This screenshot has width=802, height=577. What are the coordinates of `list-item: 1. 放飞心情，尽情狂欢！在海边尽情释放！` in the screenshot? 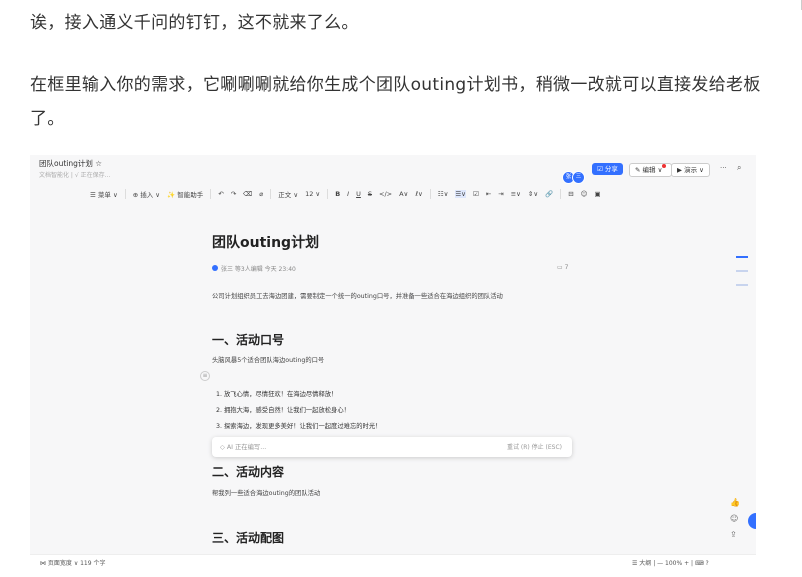 It's located at (276, 393).